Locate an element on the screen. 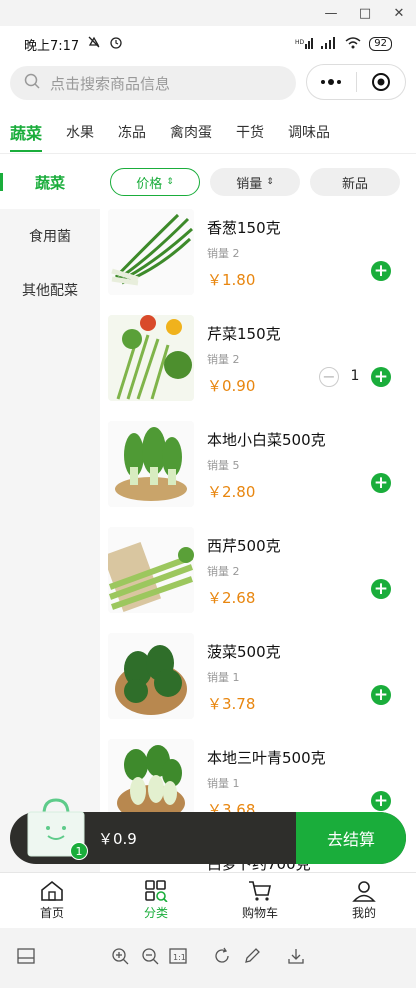 This screenshot has width=416, height=988. download-icon is located at coordinates (296, 956).